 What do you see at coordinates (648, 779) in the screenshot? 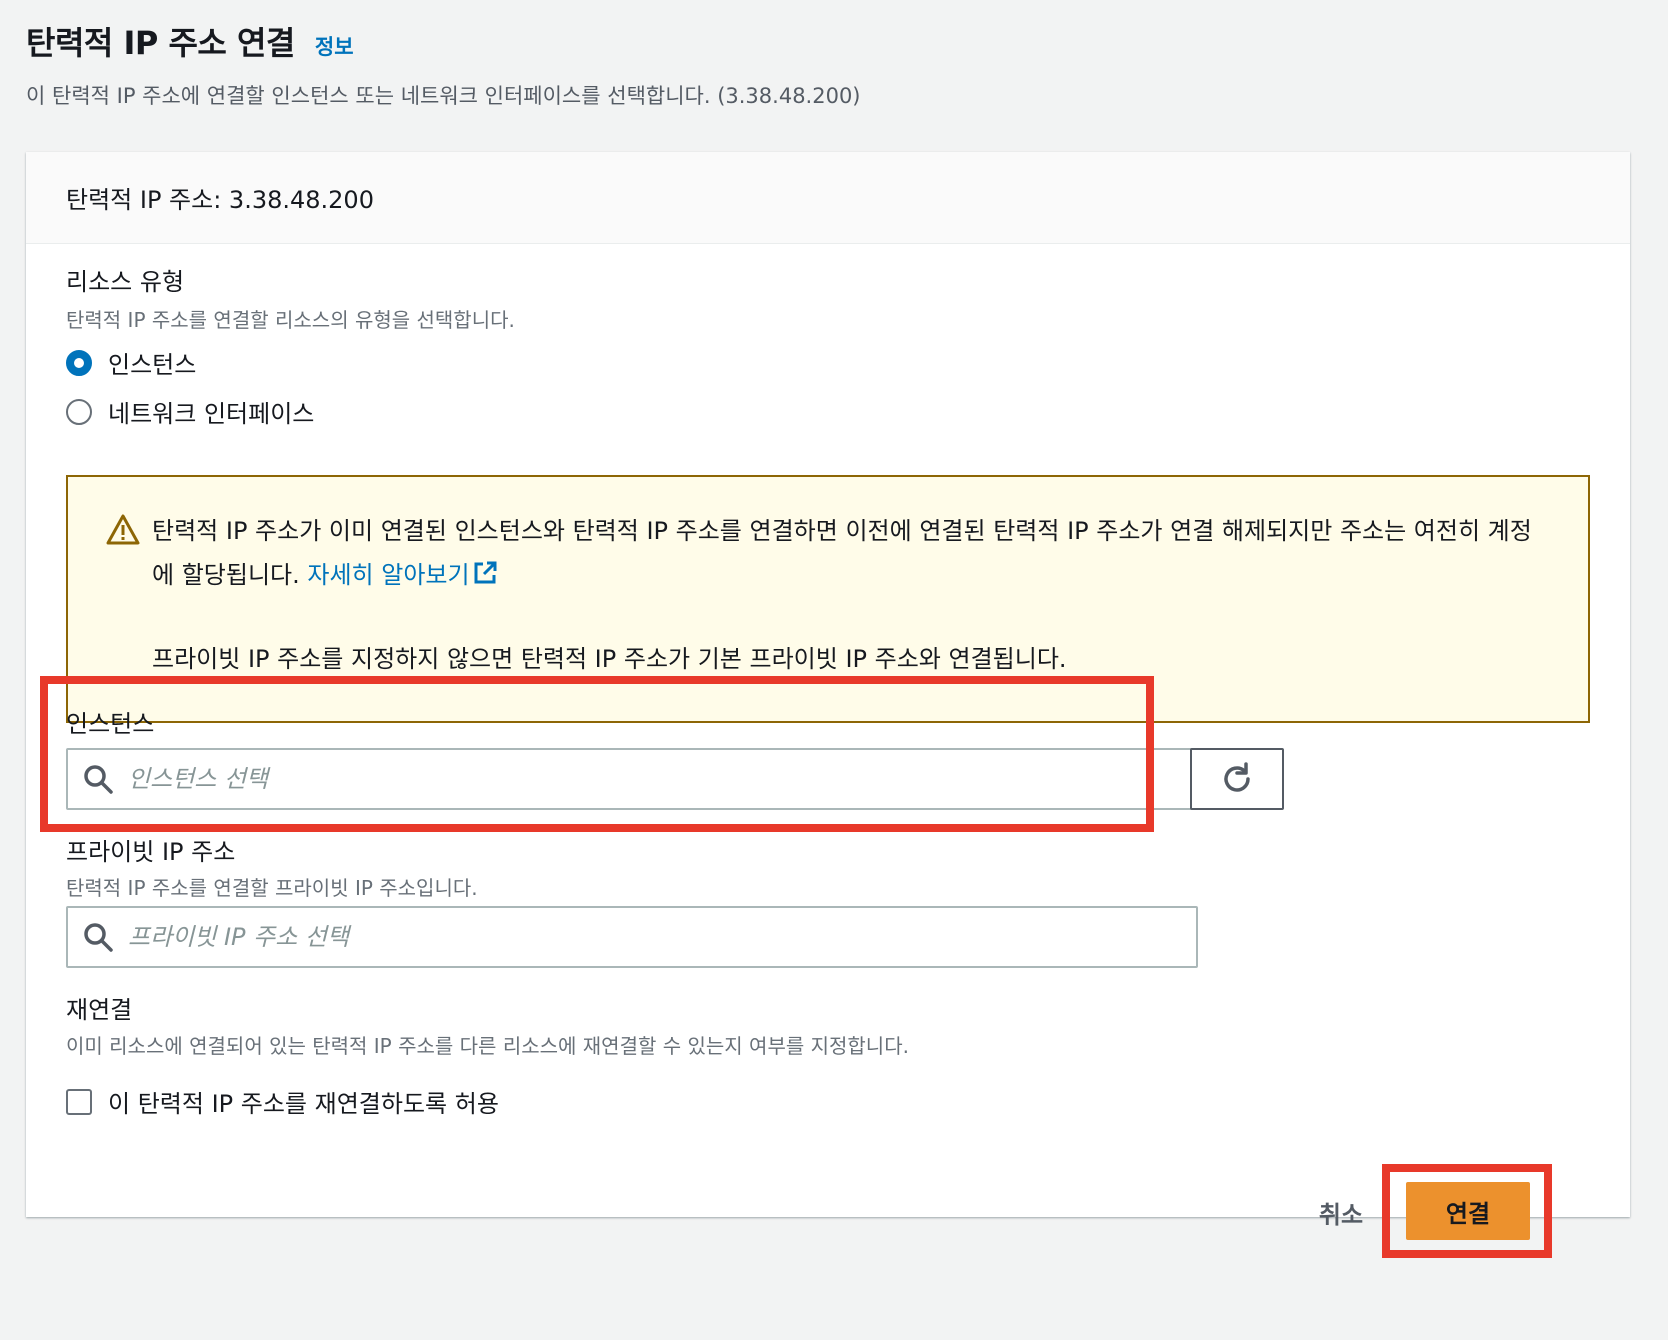
I see `instance-search-input` at bounding box center [648, 779].